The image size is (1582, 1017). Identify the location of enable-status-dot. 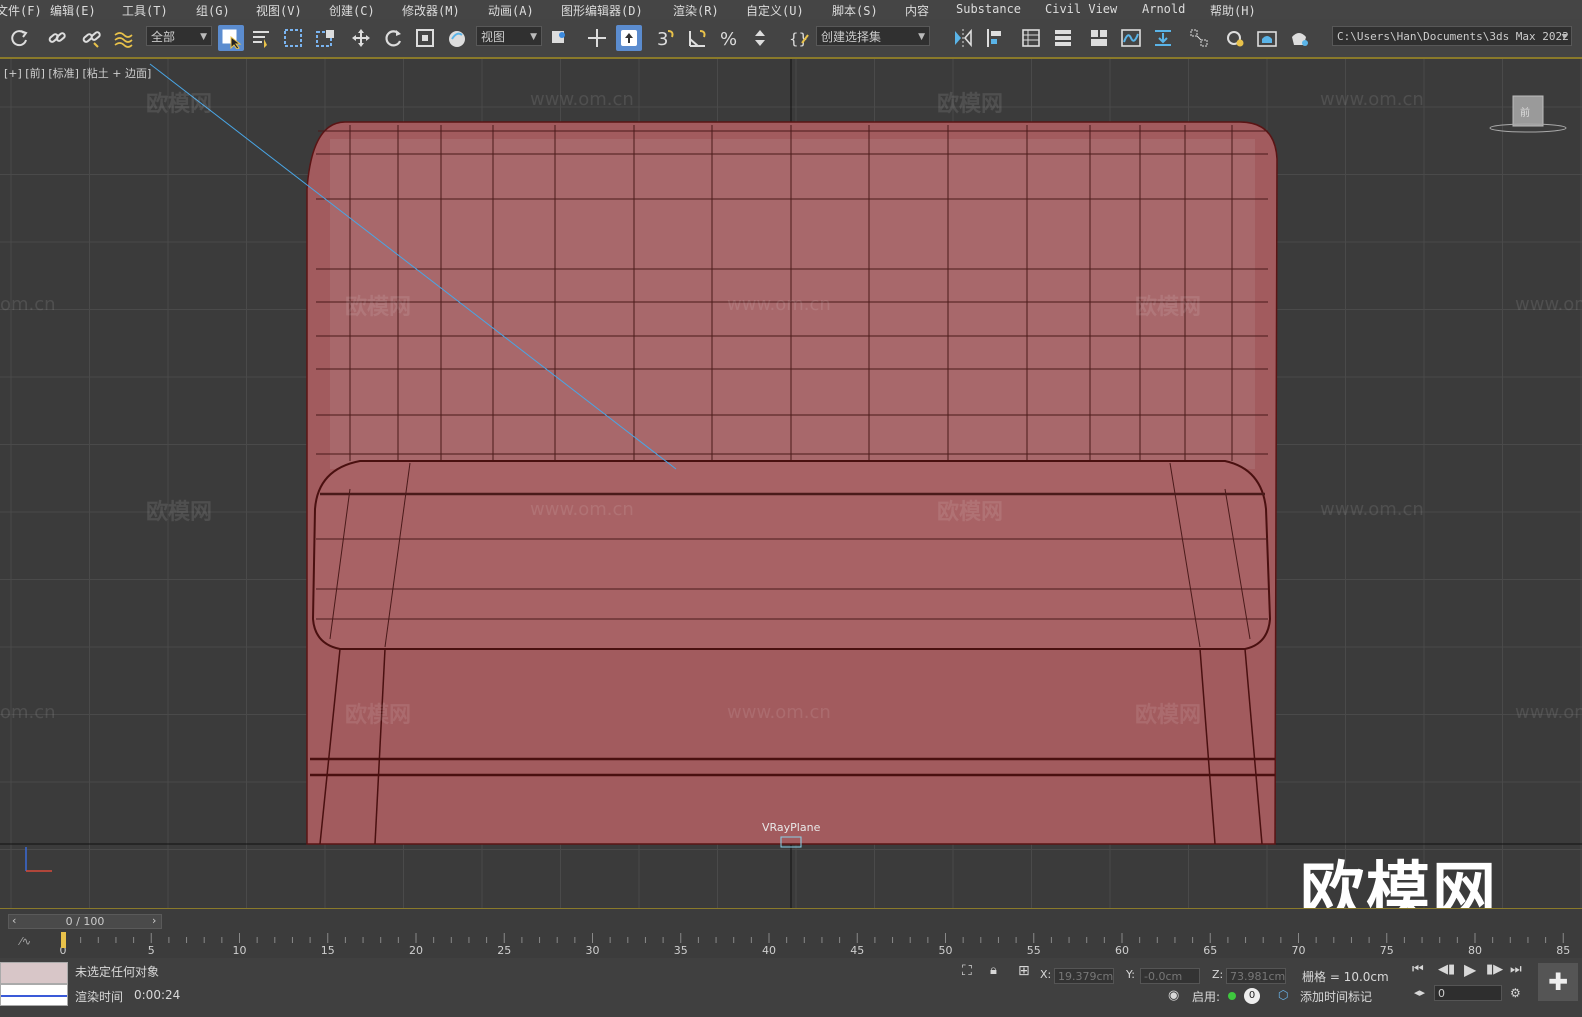
(1232, 996).